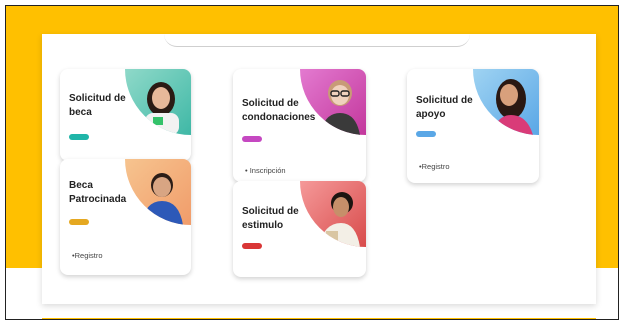  I want to click on card-title: Solicitud de condonaciones, so click(279, 110).